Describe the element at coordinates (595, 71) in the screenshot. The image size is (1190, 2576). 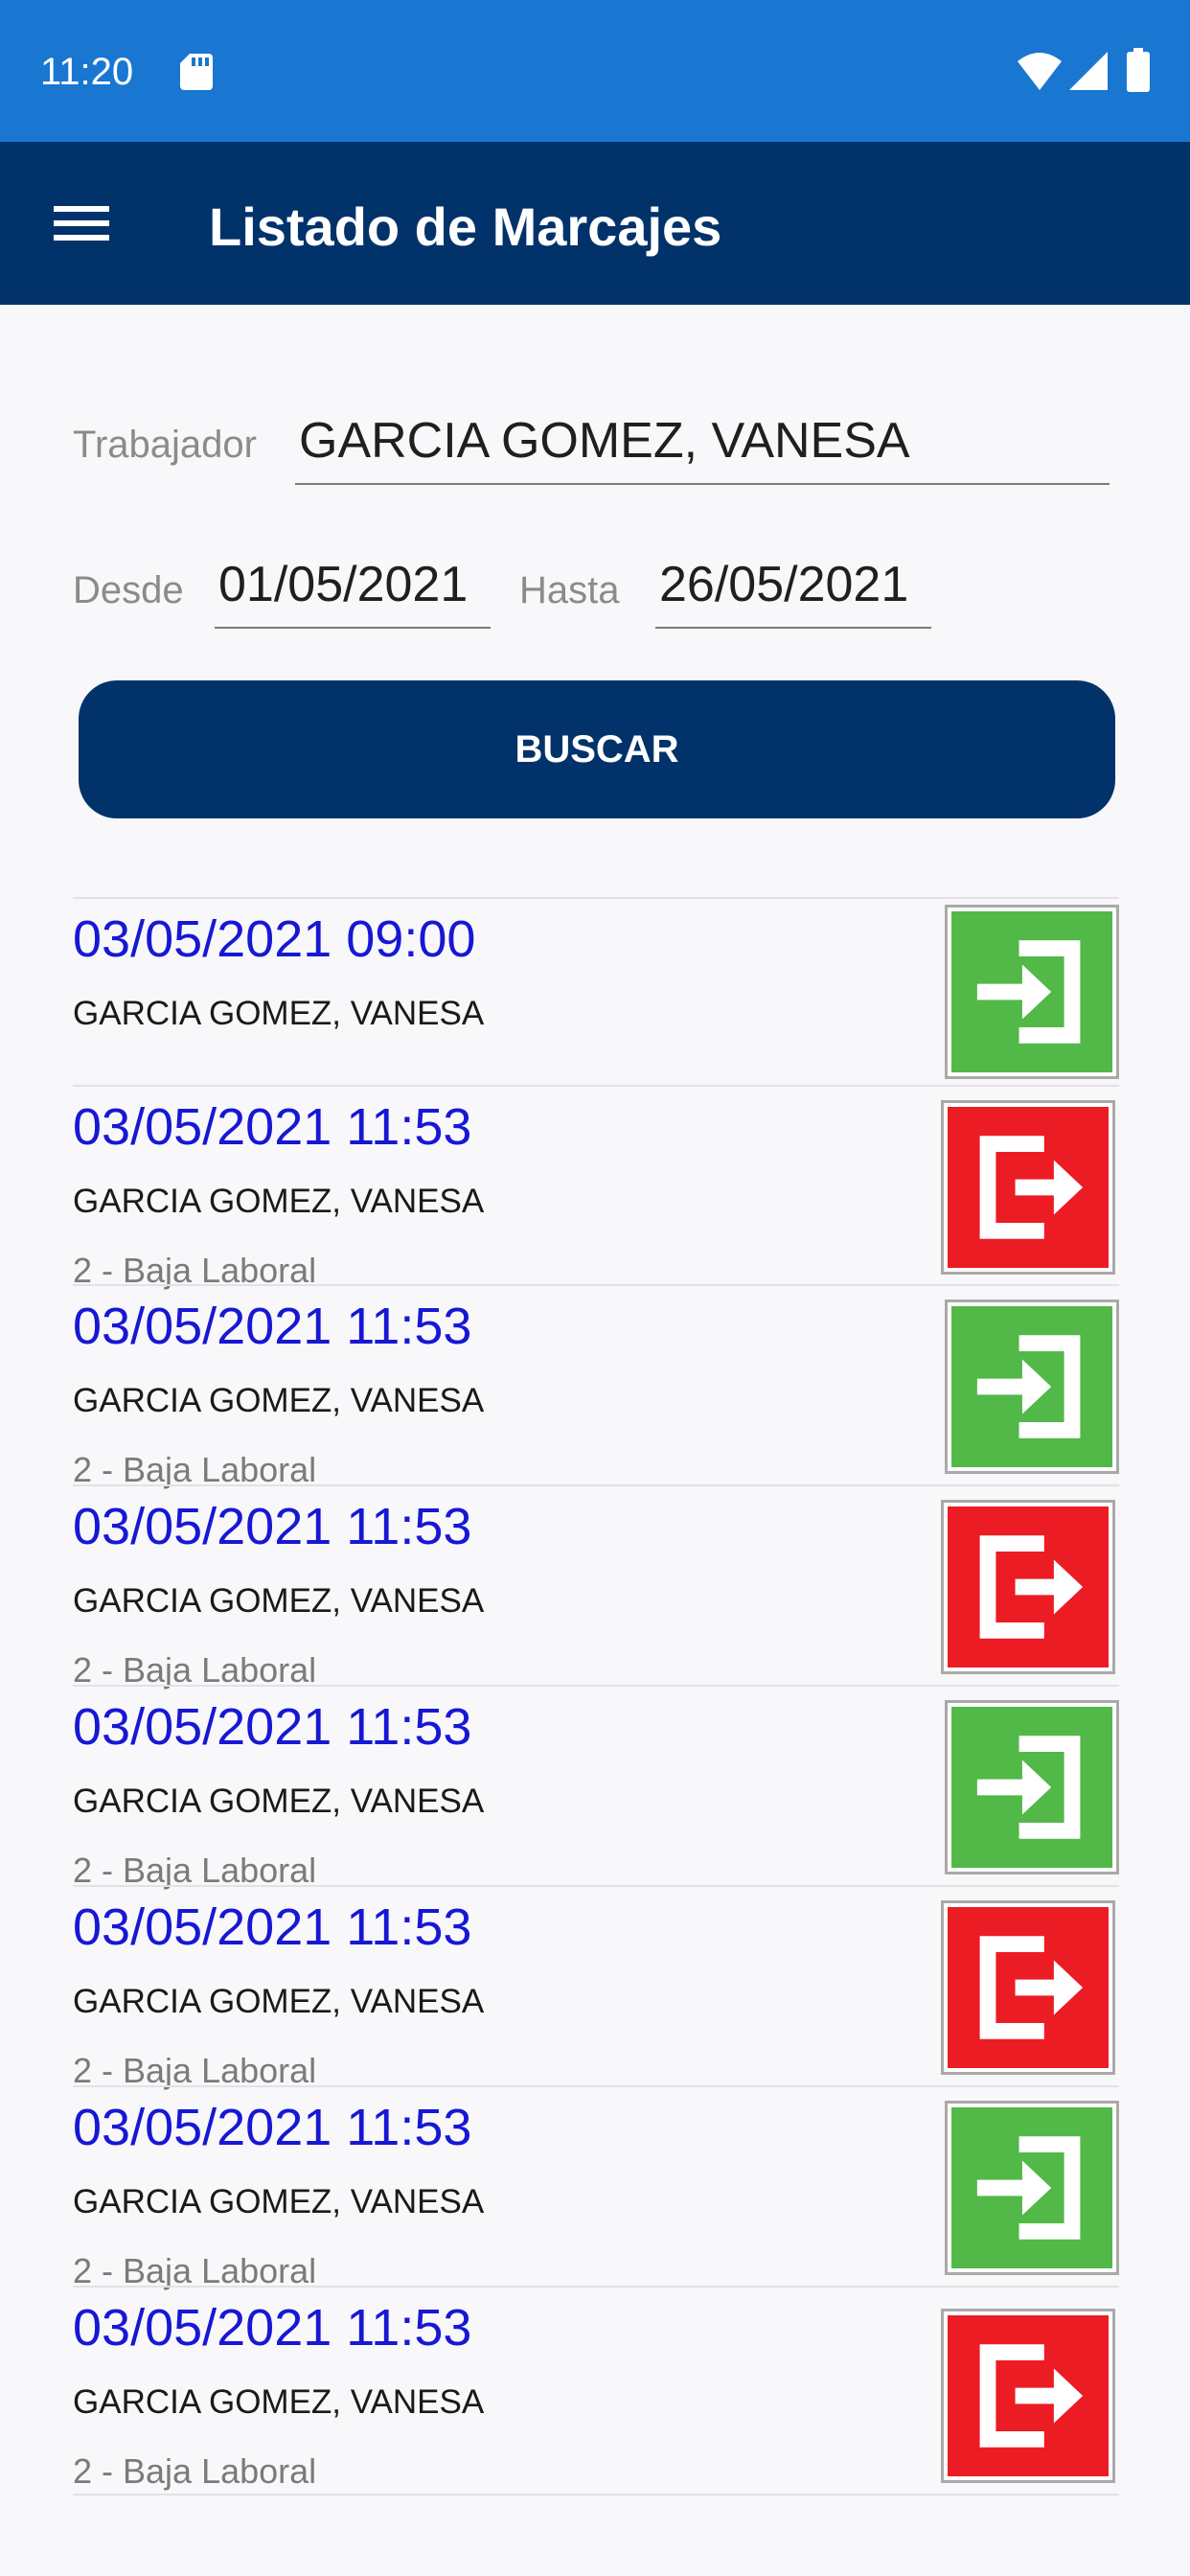
I see `status-bar: 11:20` at that location.